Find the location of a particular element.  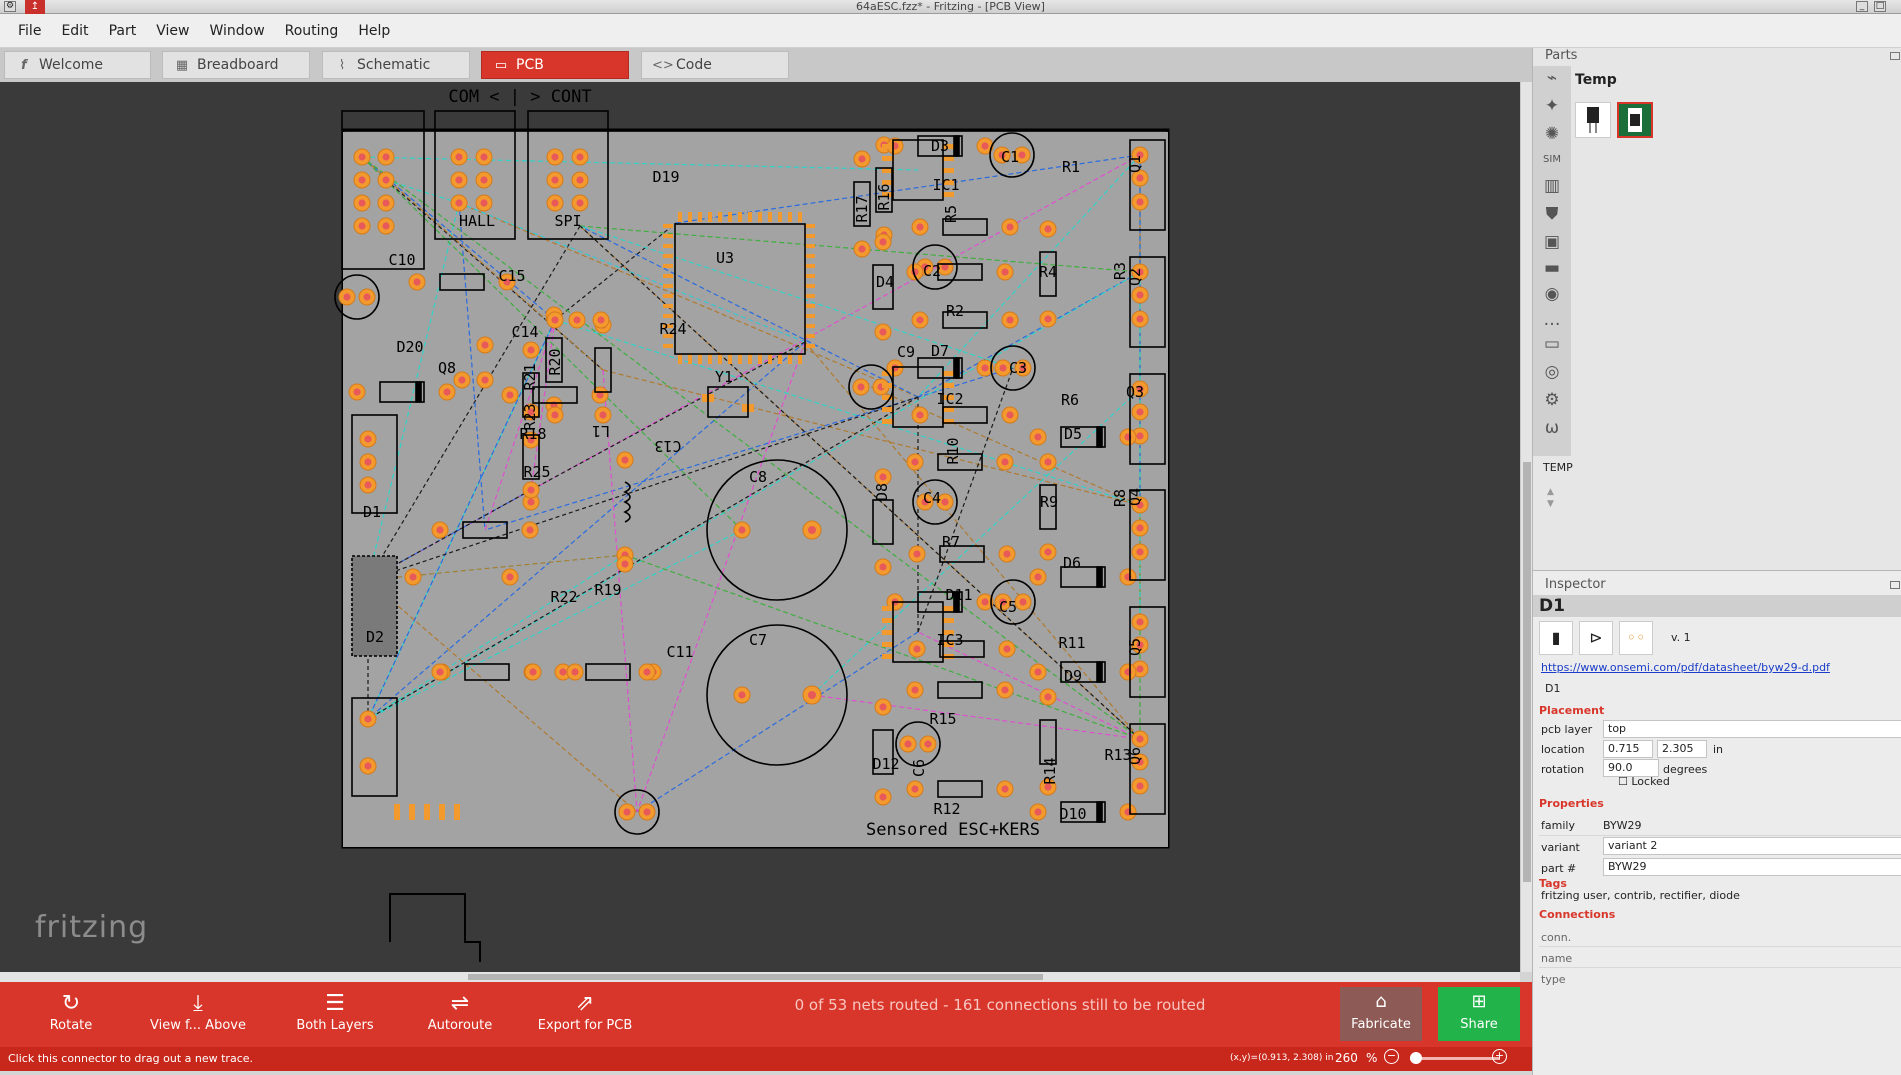

menu-routing: Routing is located at coordinates (312, 31).